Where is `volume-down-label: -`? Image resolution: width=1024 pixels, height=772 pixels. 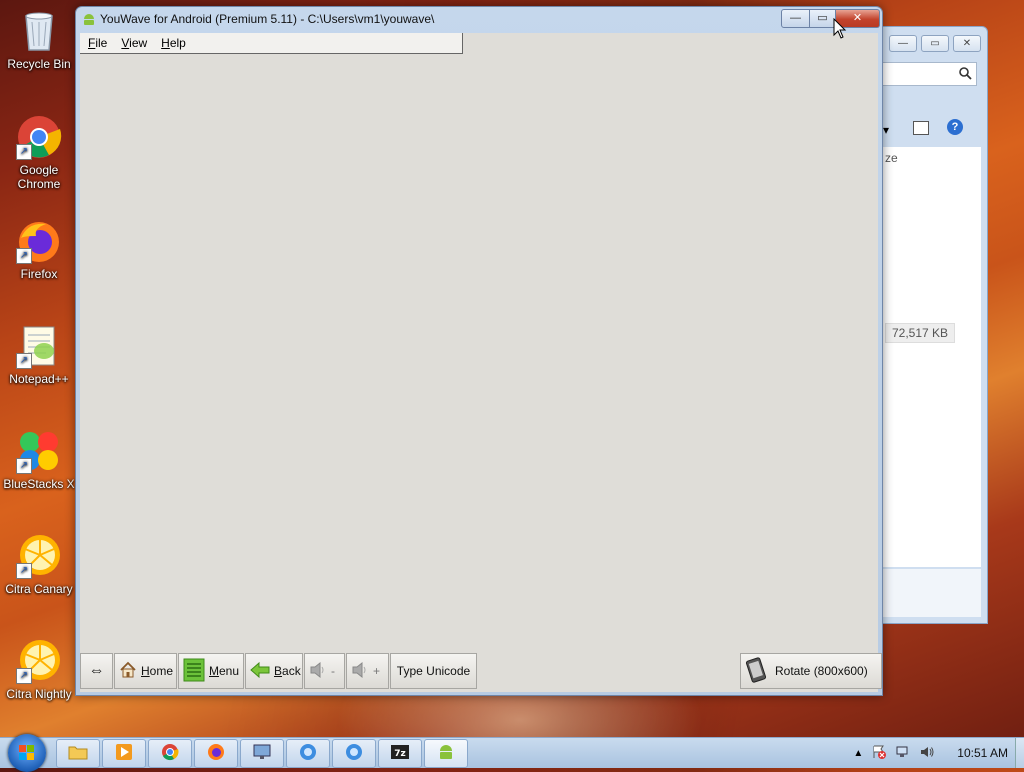 volume-down-label: - is located at coordinates (333, 671).